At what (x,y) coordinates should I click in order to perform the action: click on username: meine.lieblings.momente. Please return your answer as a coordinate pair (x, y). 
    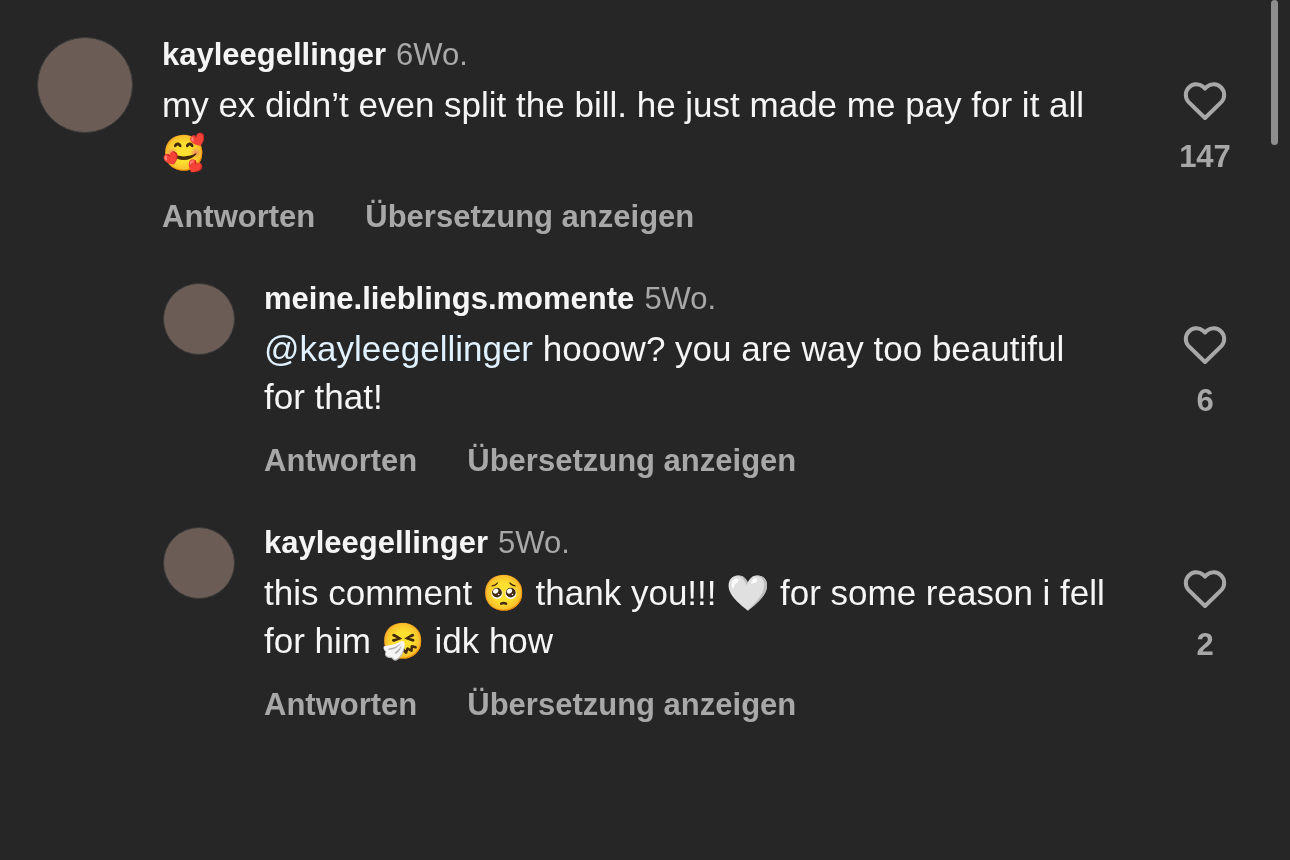
    Looking at the image, I should click on (449, 299).